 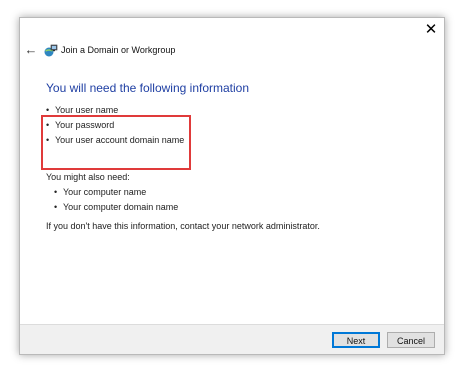 I want to click on list-item: Your computer name, so click(x=116, y=192).